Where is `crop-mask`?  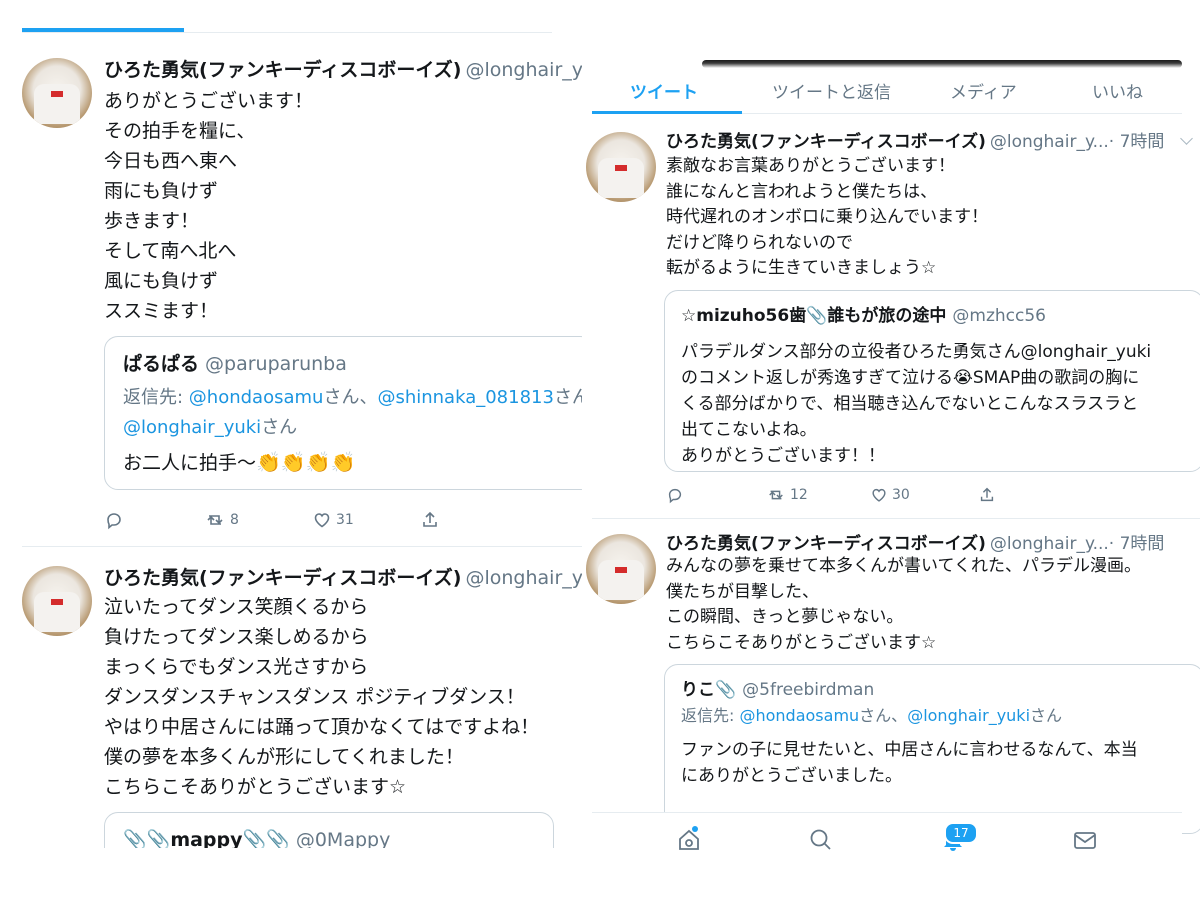
crop-mask is located at coordinates (291, 874).